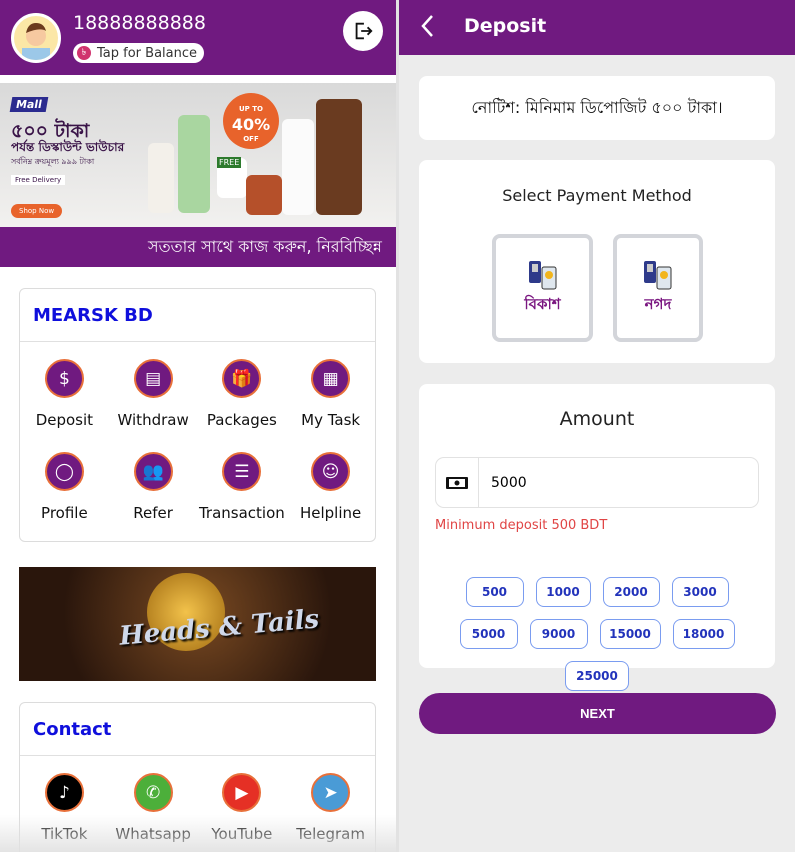 The image size is (795, 852). Describe the element at coordinates (330, 405) in the screenshot. I see `menu-item-my-task: ▦ My Task` at that location.